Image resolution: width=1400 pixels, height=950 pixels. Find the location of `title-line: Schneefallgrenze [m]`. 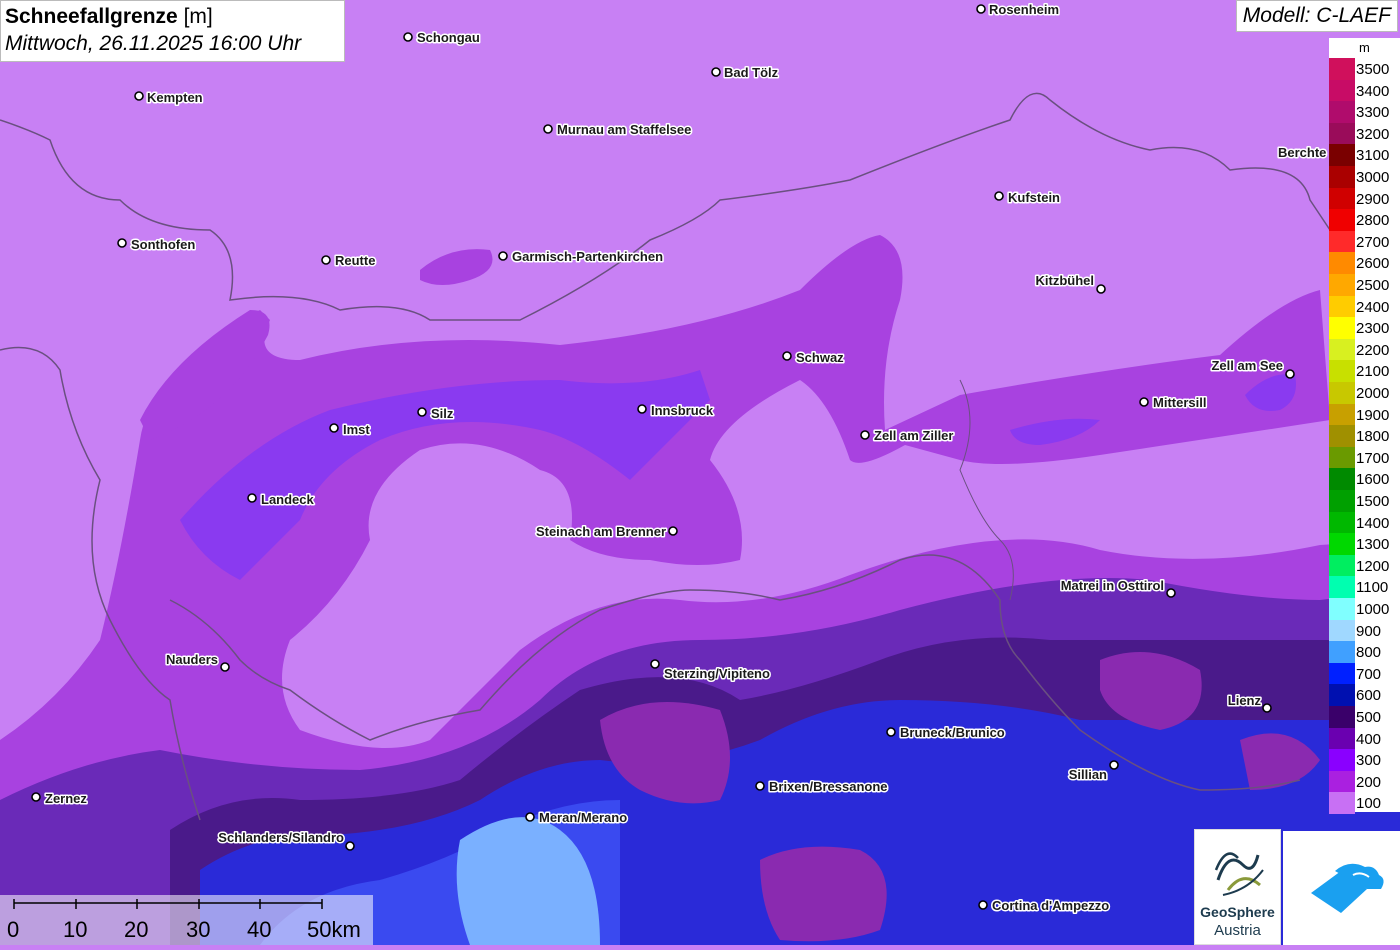

title-line: Schneefallgrenze [m] is located at coordinates (172, 17).